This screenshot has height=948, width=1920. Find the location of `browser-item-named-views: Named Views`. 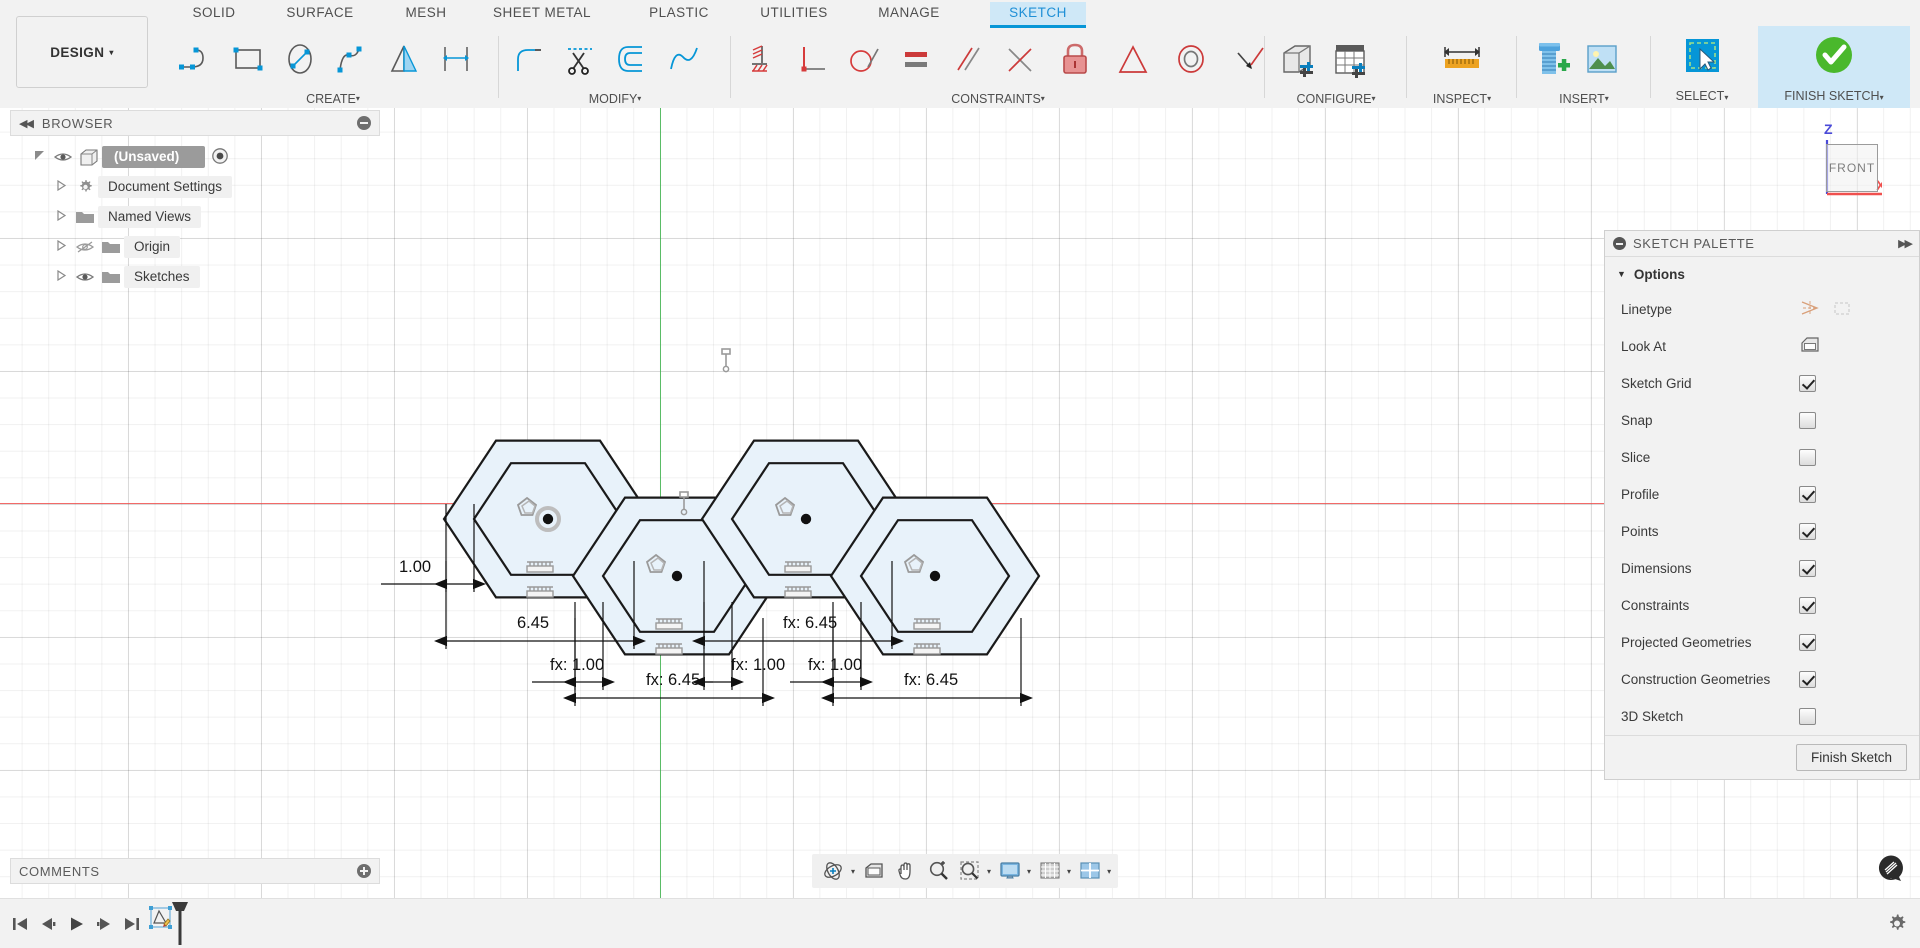

browser-item-named-views: Named Views is located at coordinates (195, 217).